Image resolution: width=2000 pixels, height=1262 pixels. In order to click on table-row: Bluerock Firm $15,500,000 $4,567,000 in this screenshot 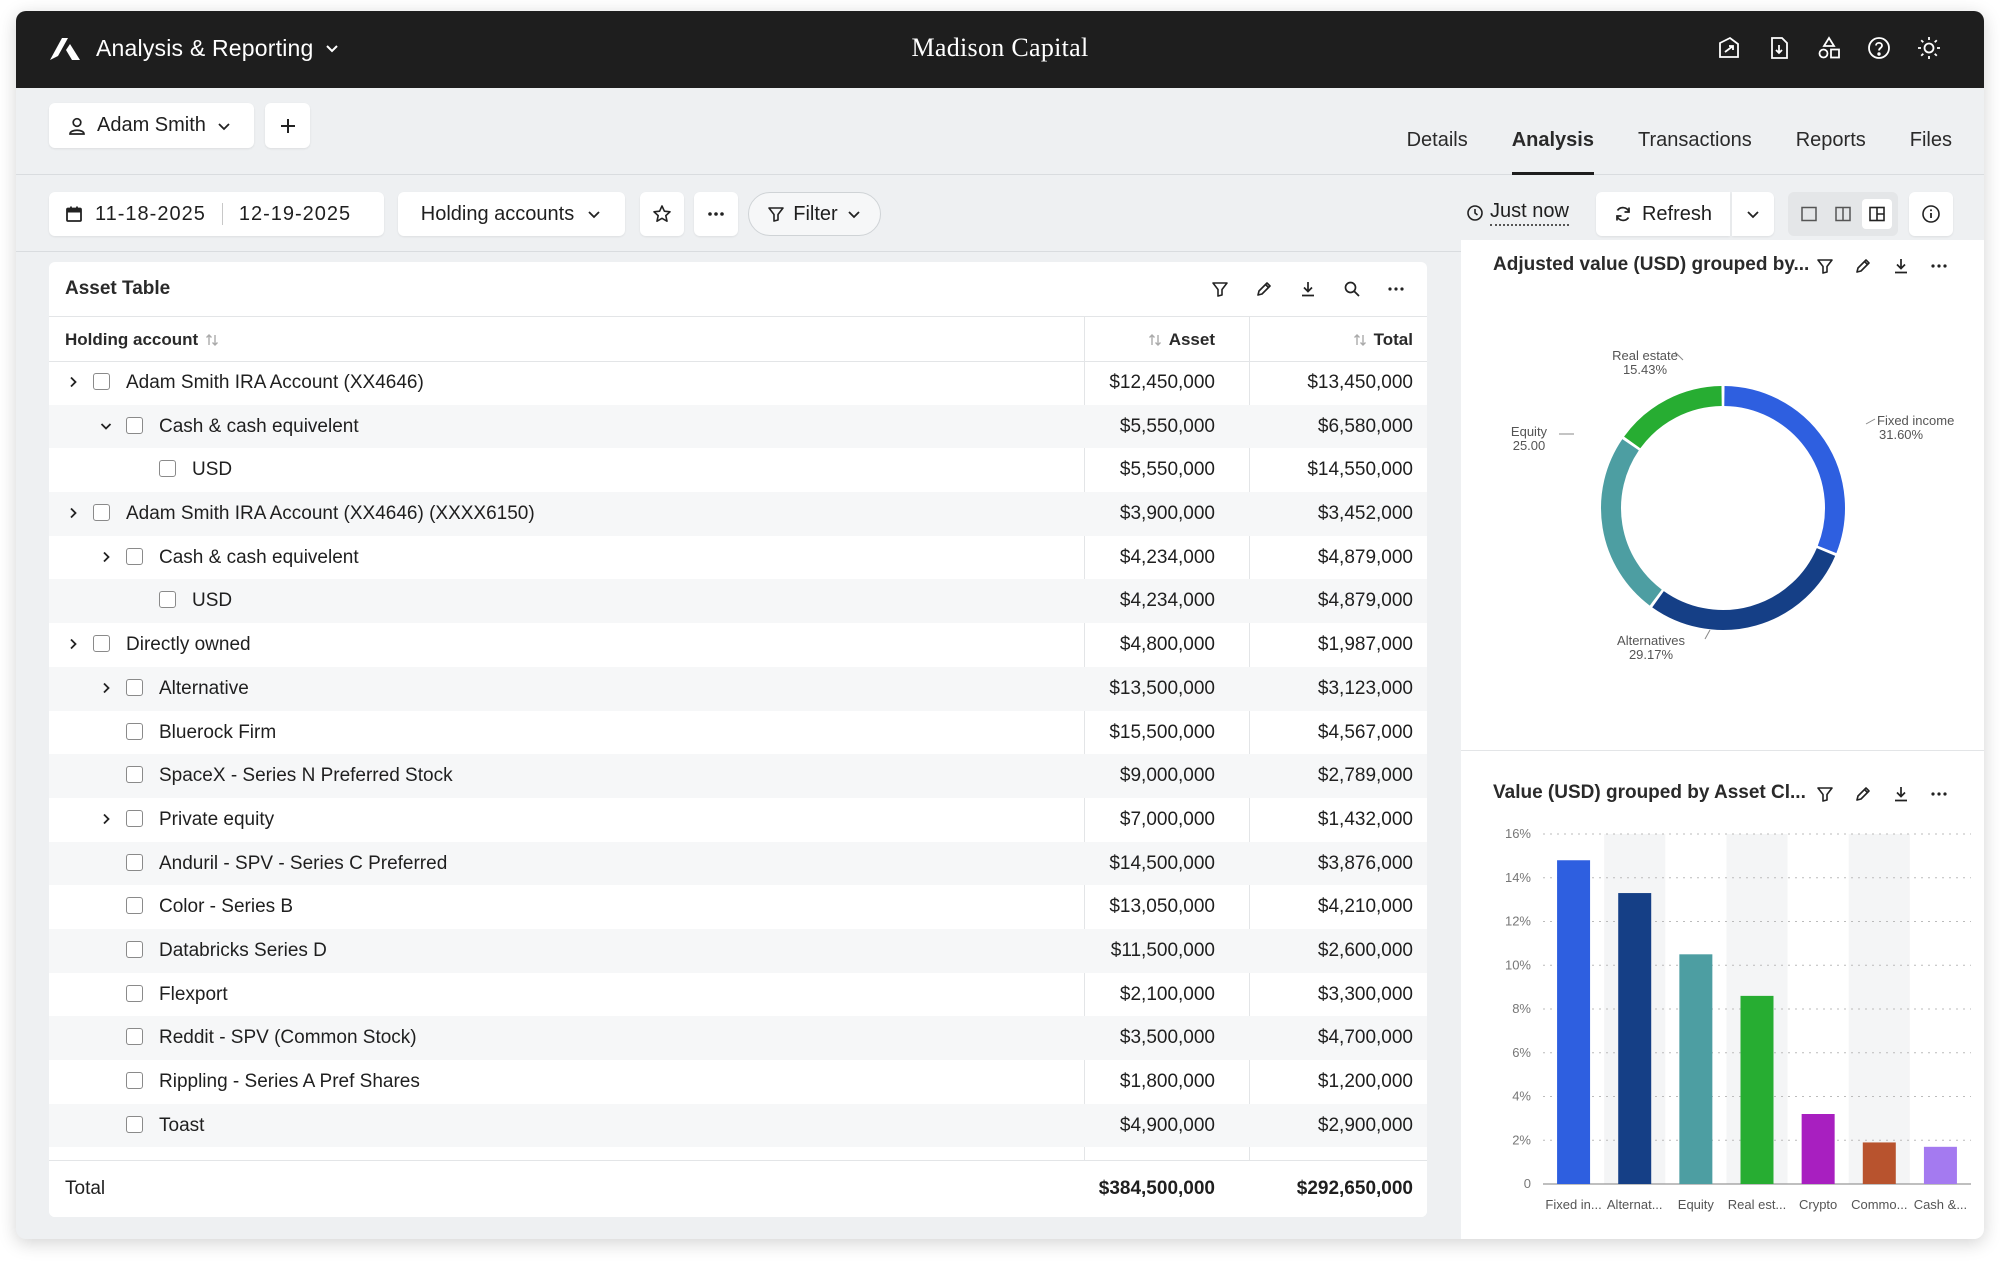, I will do `click(738, 733)`.